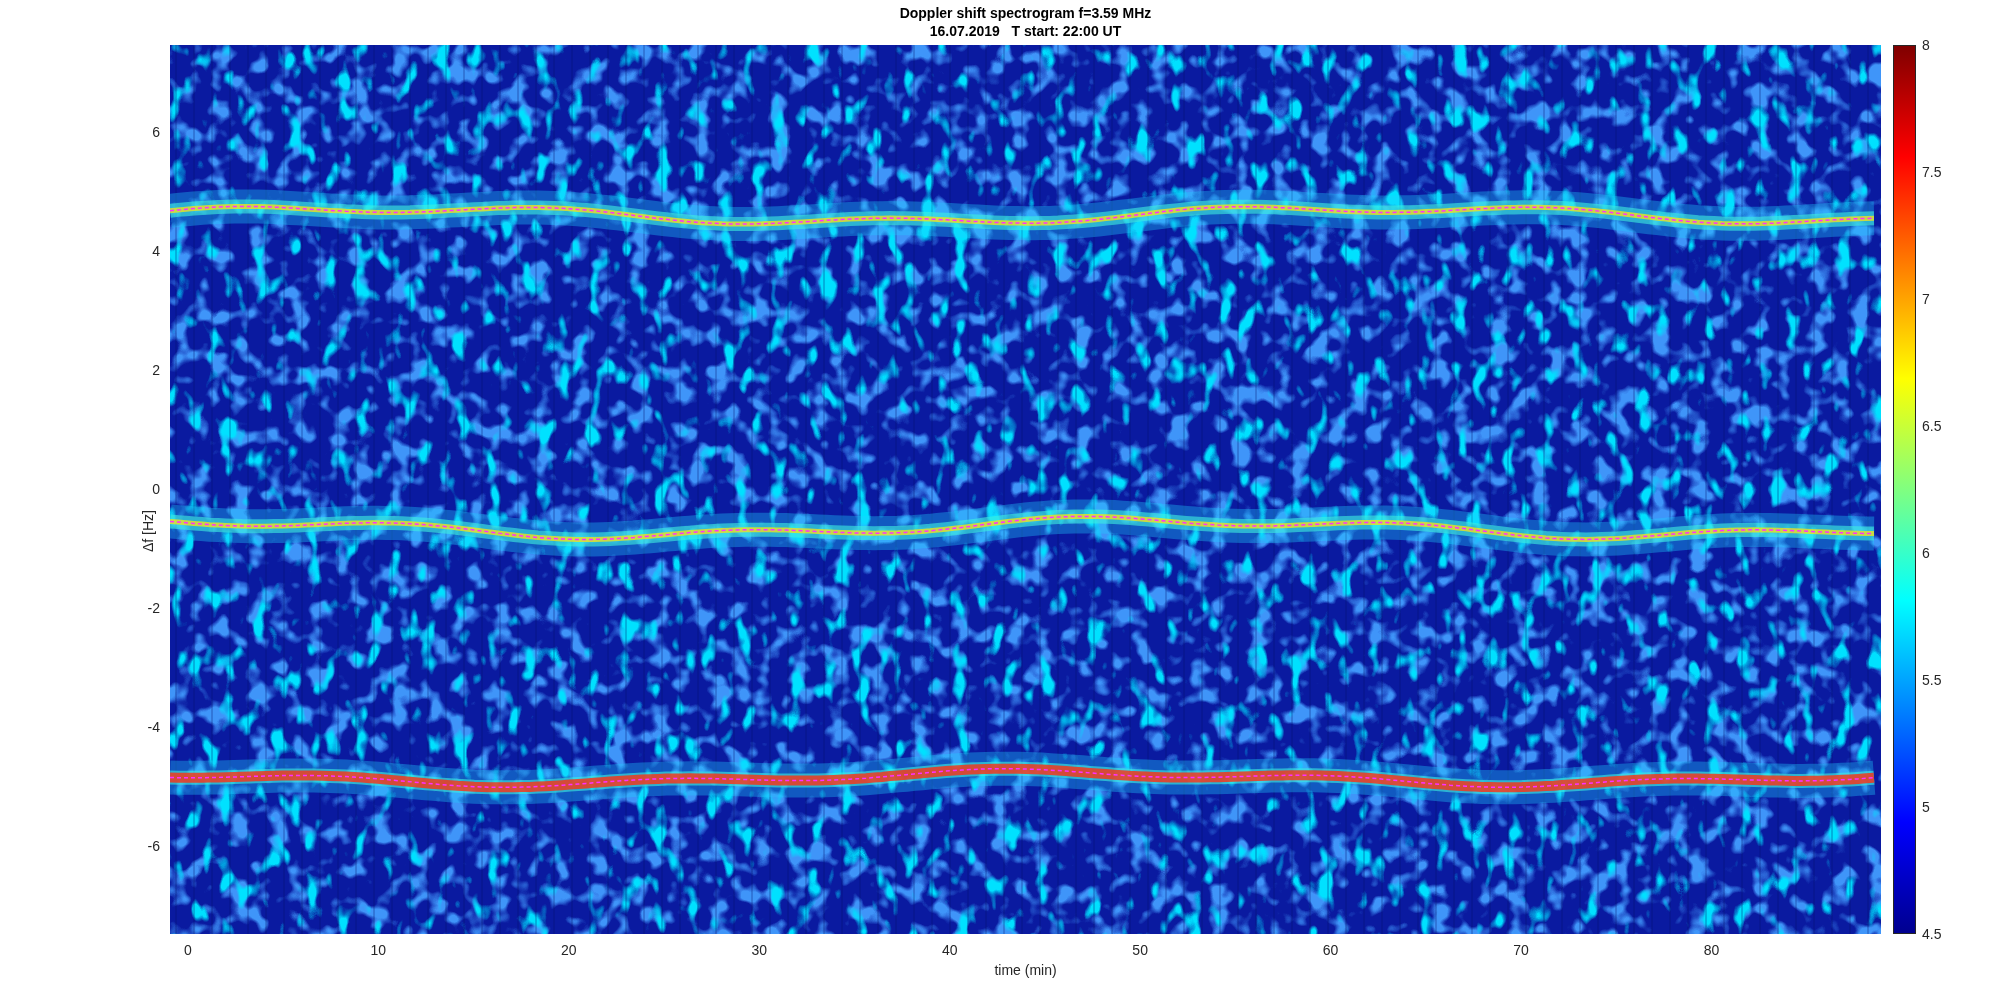 The image size is (2000, 1003). I want to click on x-tick-label: 0, so click(188, 950).